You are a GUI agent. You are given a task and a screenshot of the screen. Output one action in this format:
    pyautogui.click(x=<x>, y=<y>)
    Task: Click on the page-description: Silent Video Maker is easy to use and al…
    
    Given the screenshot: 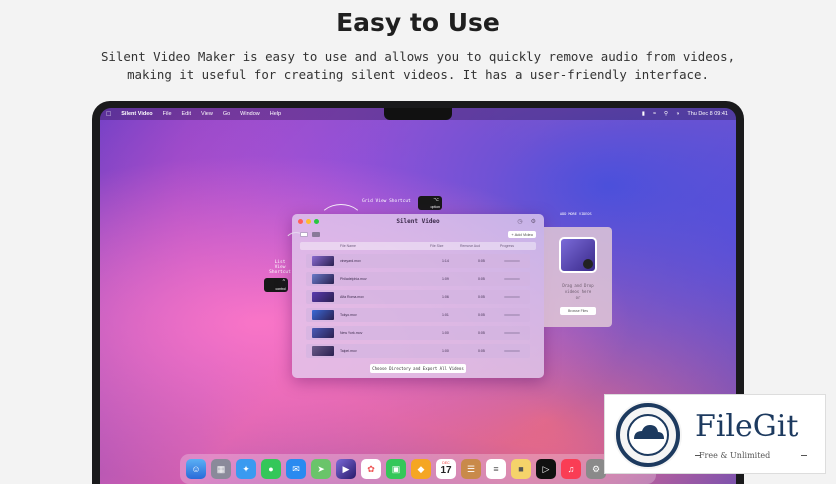 What is the action you would take?
    pyautogui.click(x=418, y=66)
    